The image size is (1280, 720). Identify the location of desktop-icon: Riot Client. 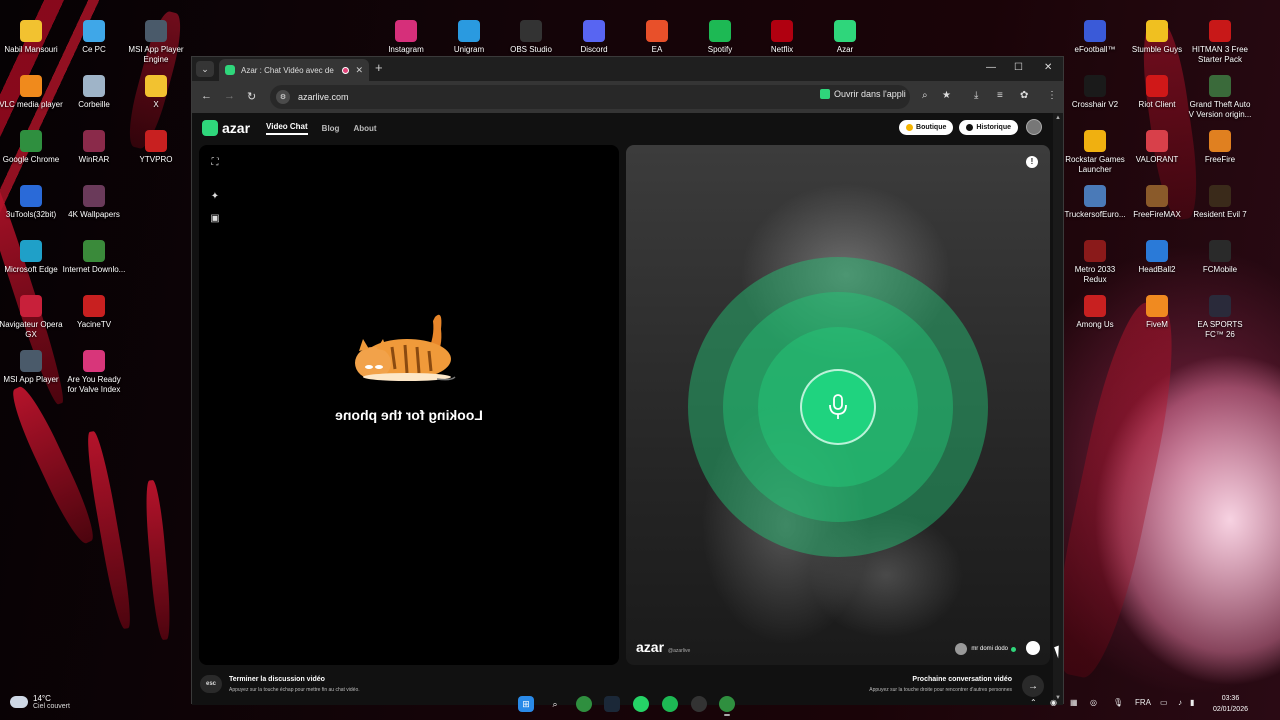
(1157, 92).